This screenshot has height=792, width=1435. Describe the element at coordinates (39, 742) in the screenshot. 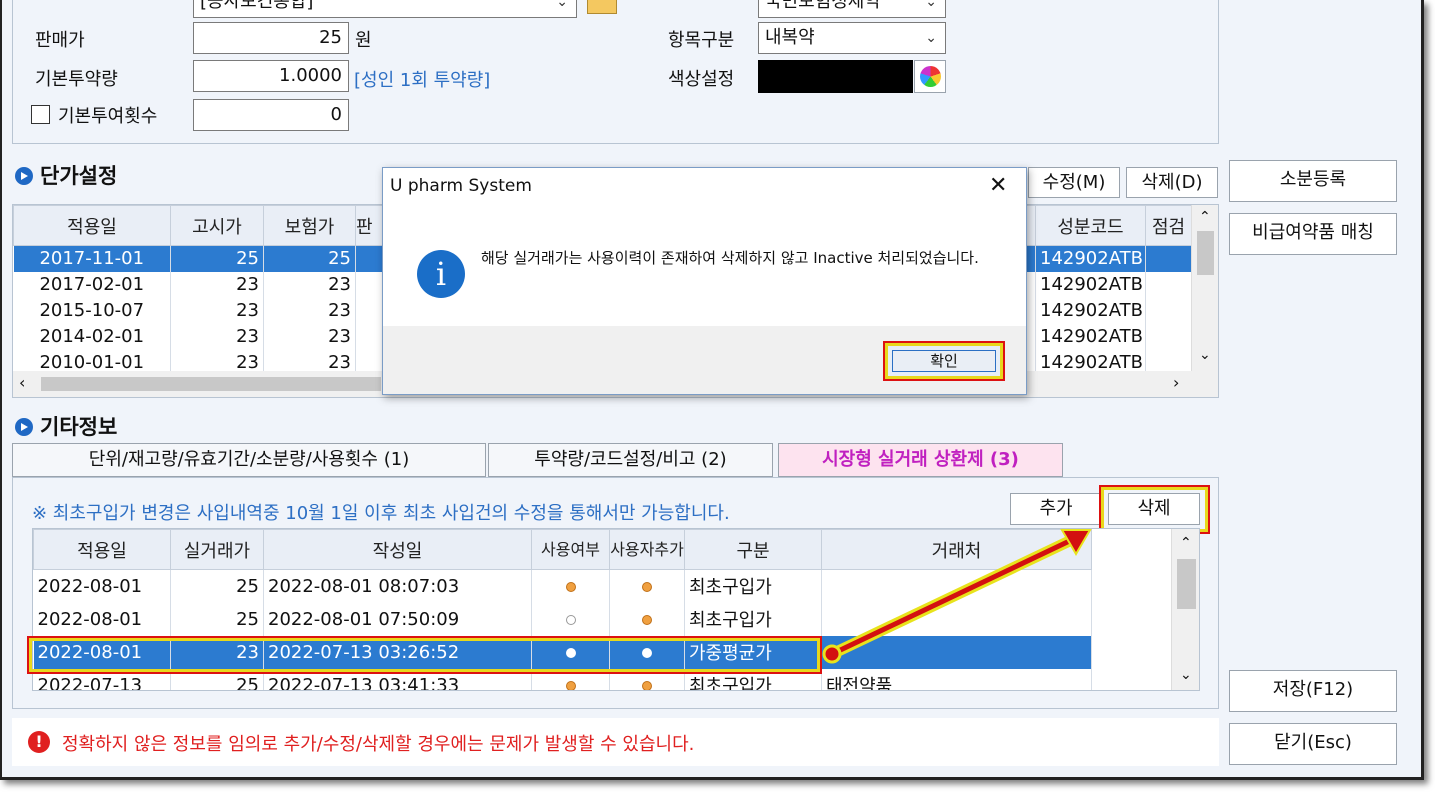

I see `warning-icon: !` at that location.